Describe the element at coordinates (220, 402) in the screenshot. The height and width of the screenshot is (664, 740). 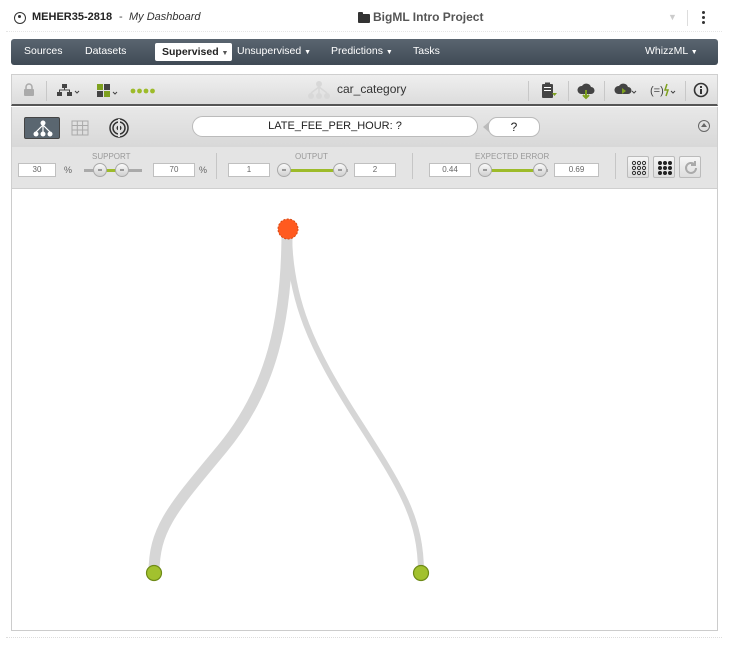
I see `tree-branch-left` at that location.